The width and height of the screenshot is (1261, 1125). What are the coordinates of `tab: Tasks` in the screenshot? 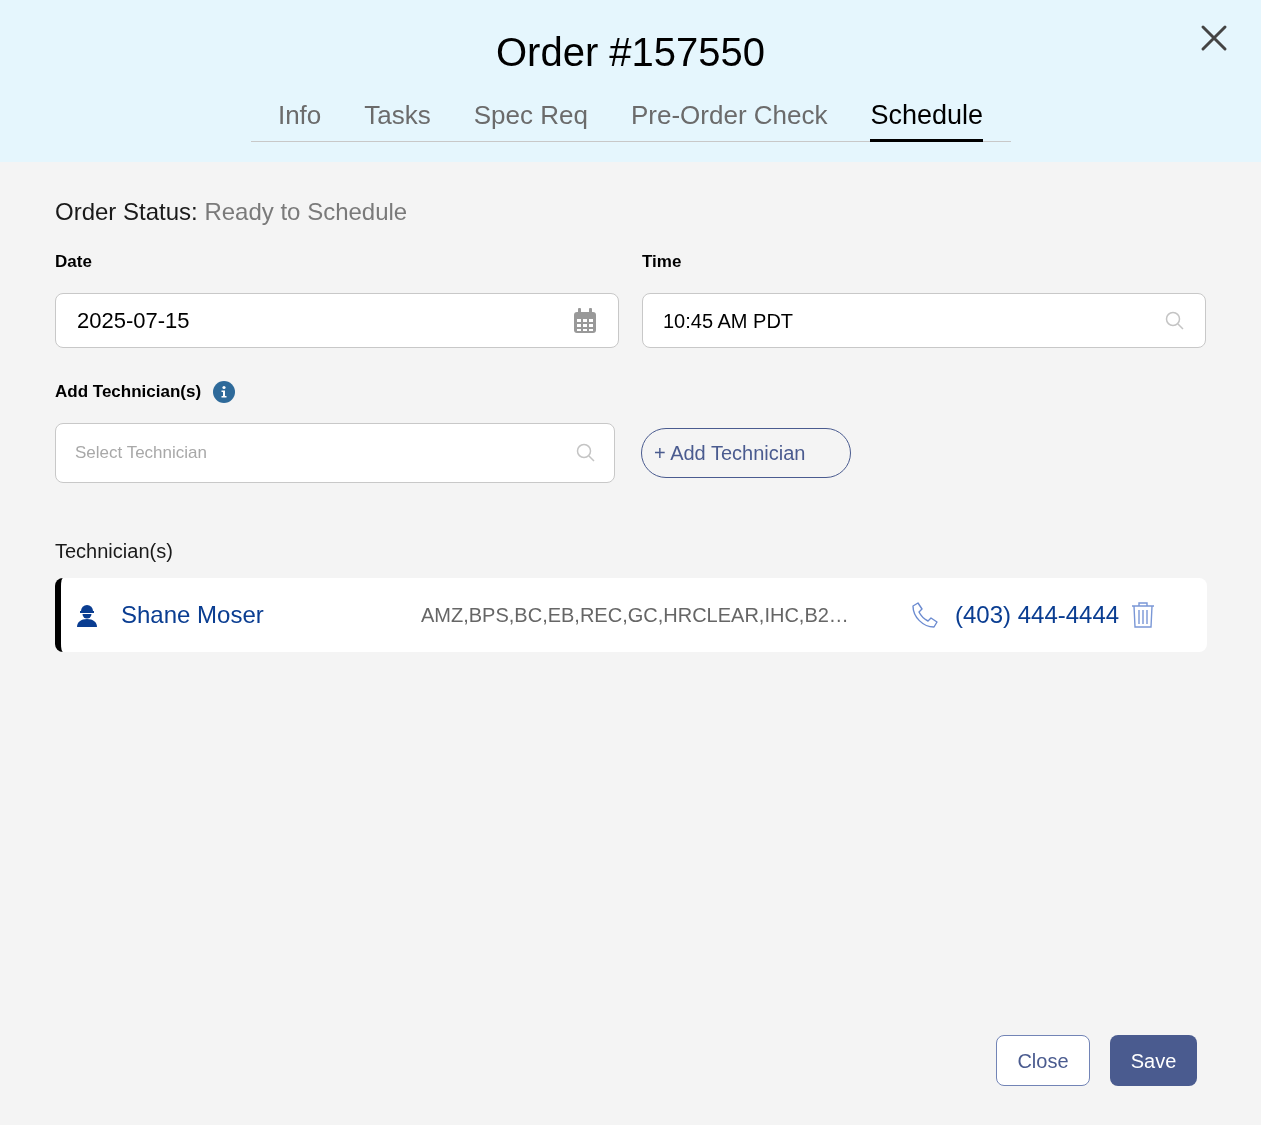 It's located at (397, 117).